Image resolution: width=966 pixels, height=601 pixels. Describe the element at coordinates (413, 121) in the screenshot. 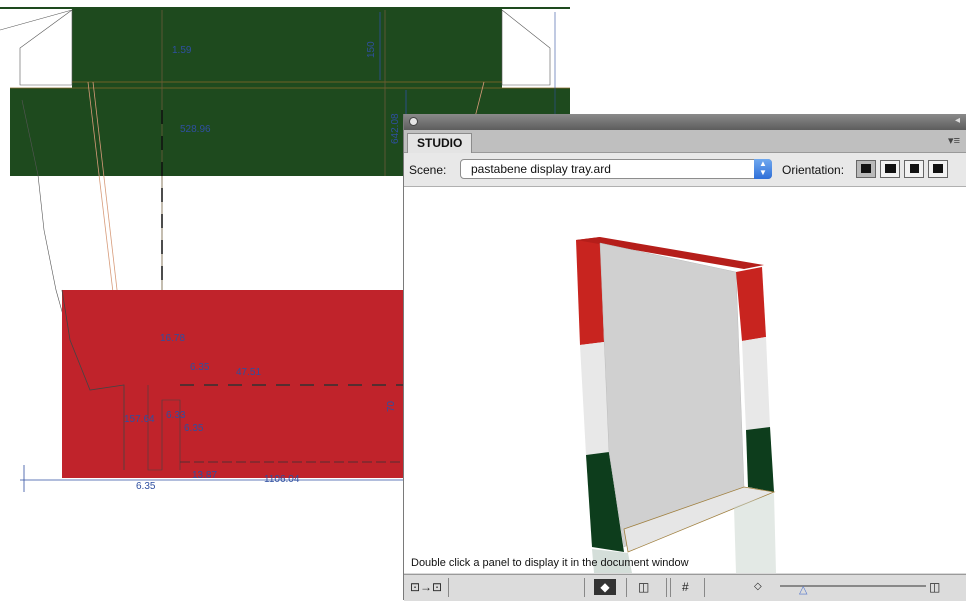

I see `close-icon` at that location.